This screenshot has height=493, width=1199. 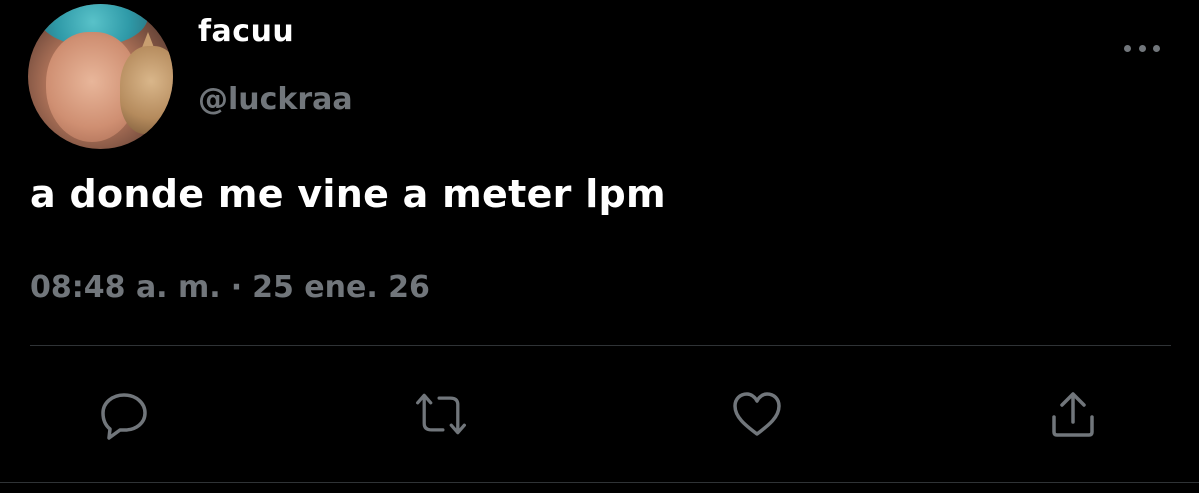 I want to click on tweet-timestamp: 08:48 a. m. · 25 ene. 26, so click(x=230, y=287).